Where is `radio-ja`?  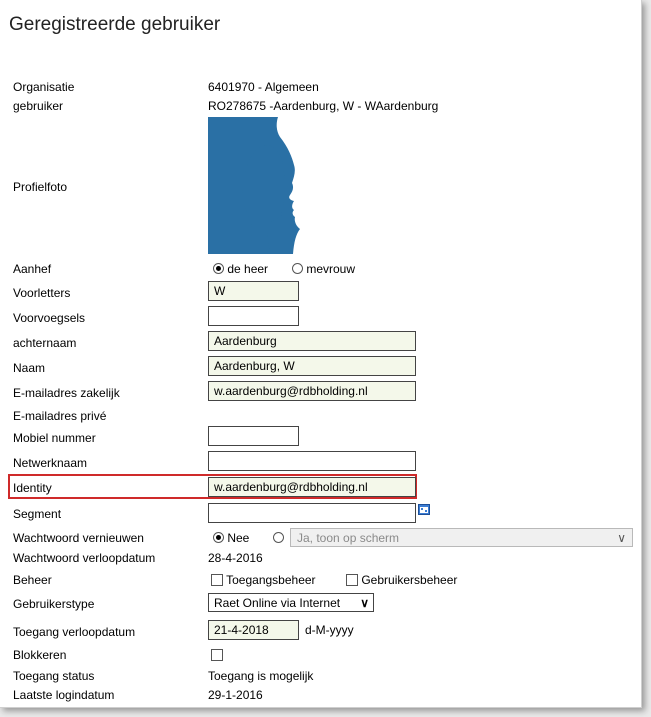
radio-ja is located at coordinates (278, 537).